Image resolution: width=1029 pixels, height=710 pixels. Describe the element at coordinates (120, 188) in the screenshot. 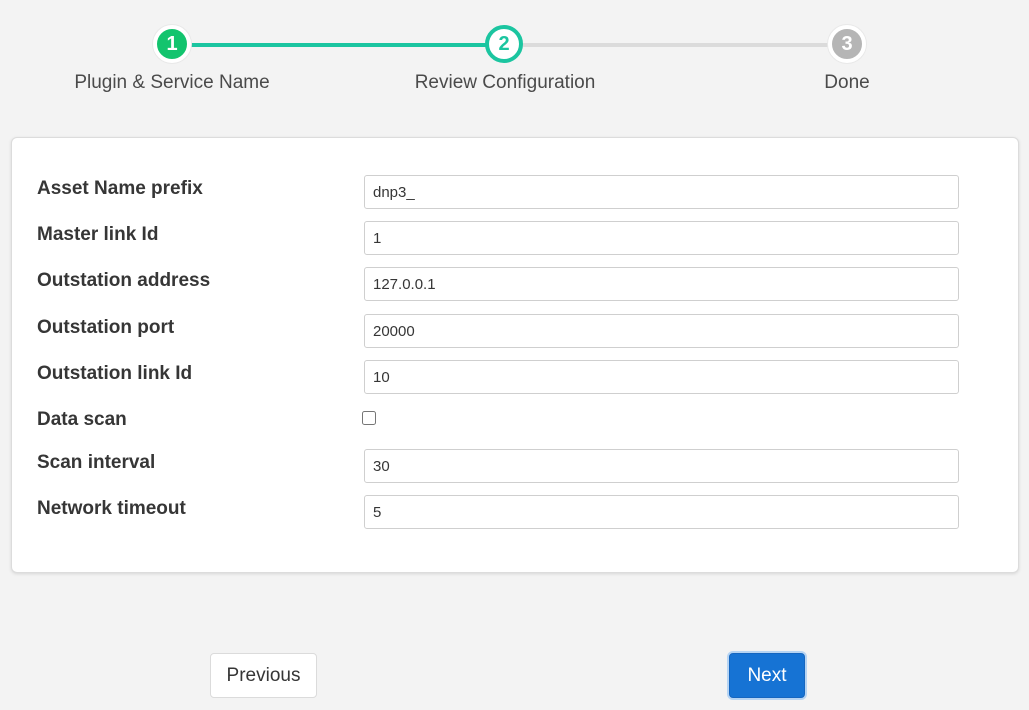

I see `field-label: Asset Name prefix` at that location.